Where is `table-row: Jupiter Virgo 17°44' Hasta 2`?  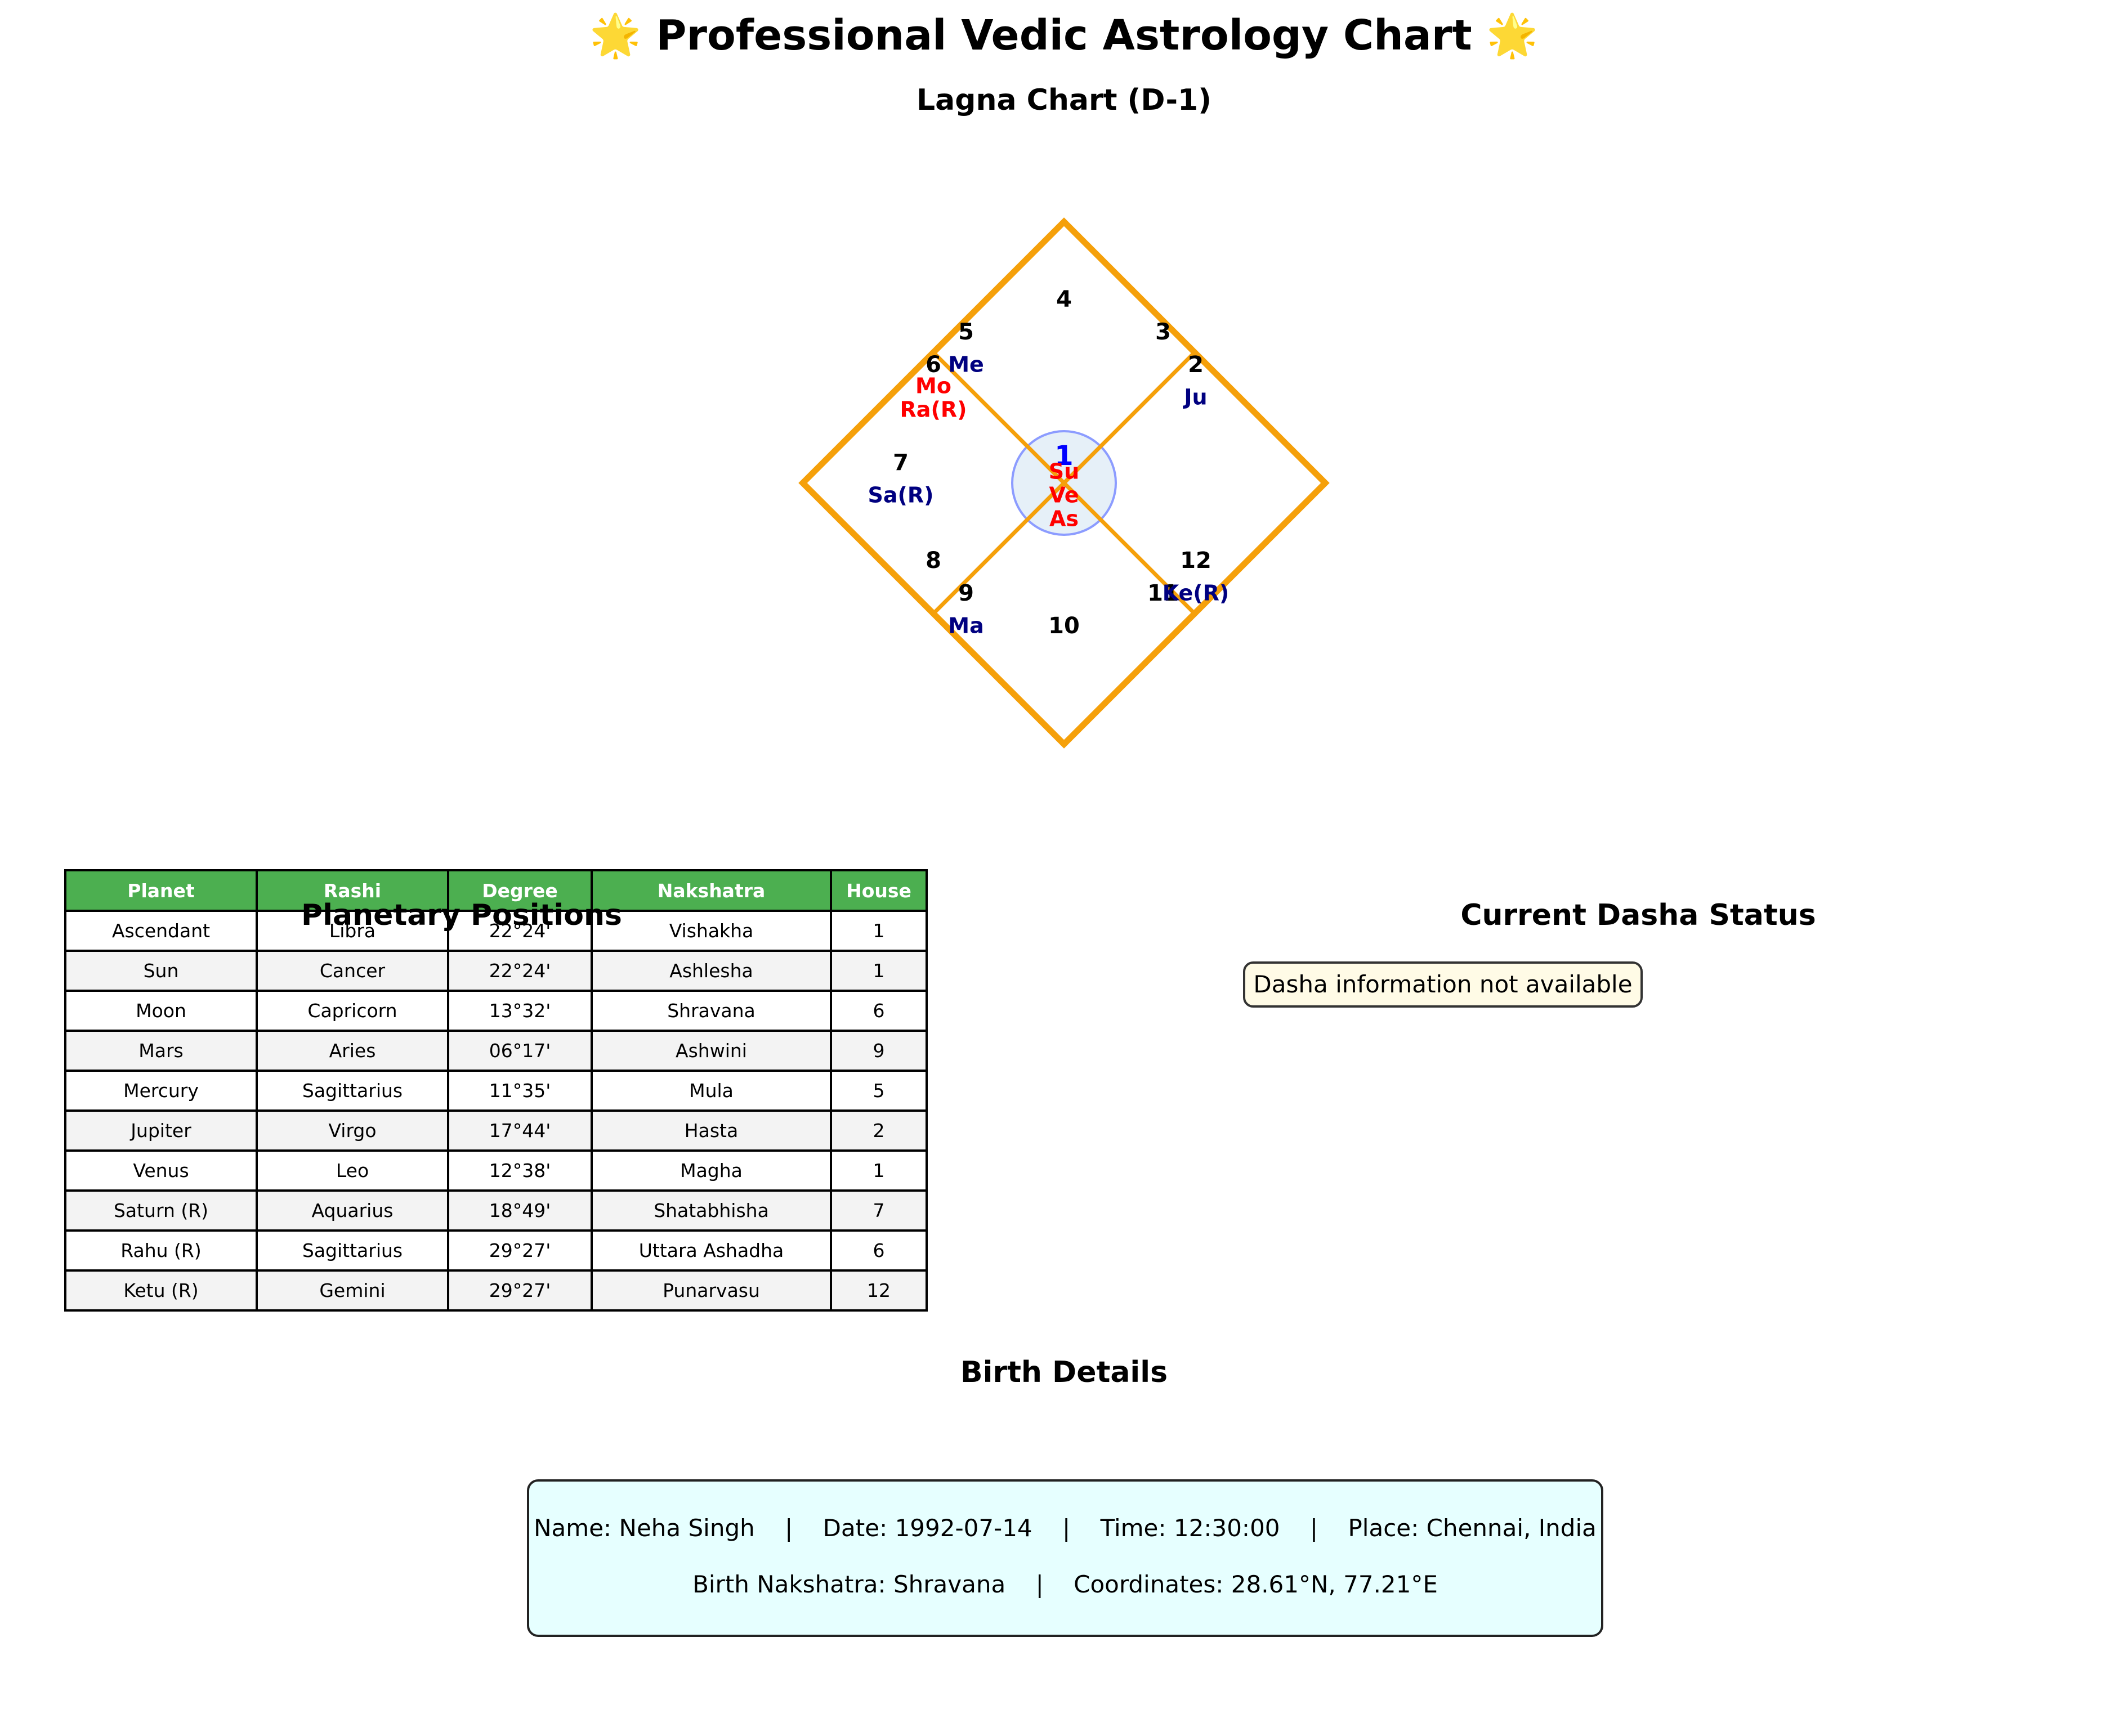
table-row: Jupiter Virgo 17°44' Hasta 2 is located at coordinates (496, 1130).